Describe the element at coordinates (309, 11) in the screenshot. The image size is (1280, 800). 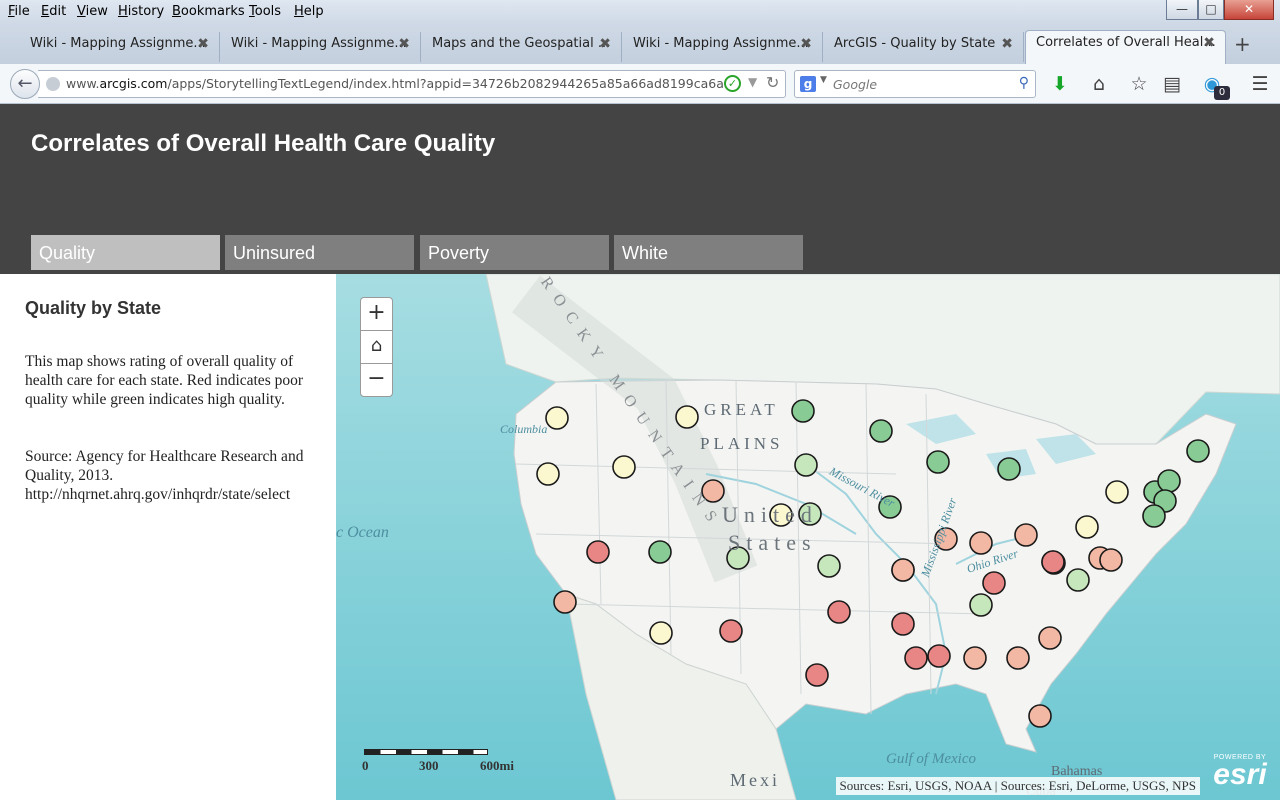
I see `menu-help: Help` at that location.